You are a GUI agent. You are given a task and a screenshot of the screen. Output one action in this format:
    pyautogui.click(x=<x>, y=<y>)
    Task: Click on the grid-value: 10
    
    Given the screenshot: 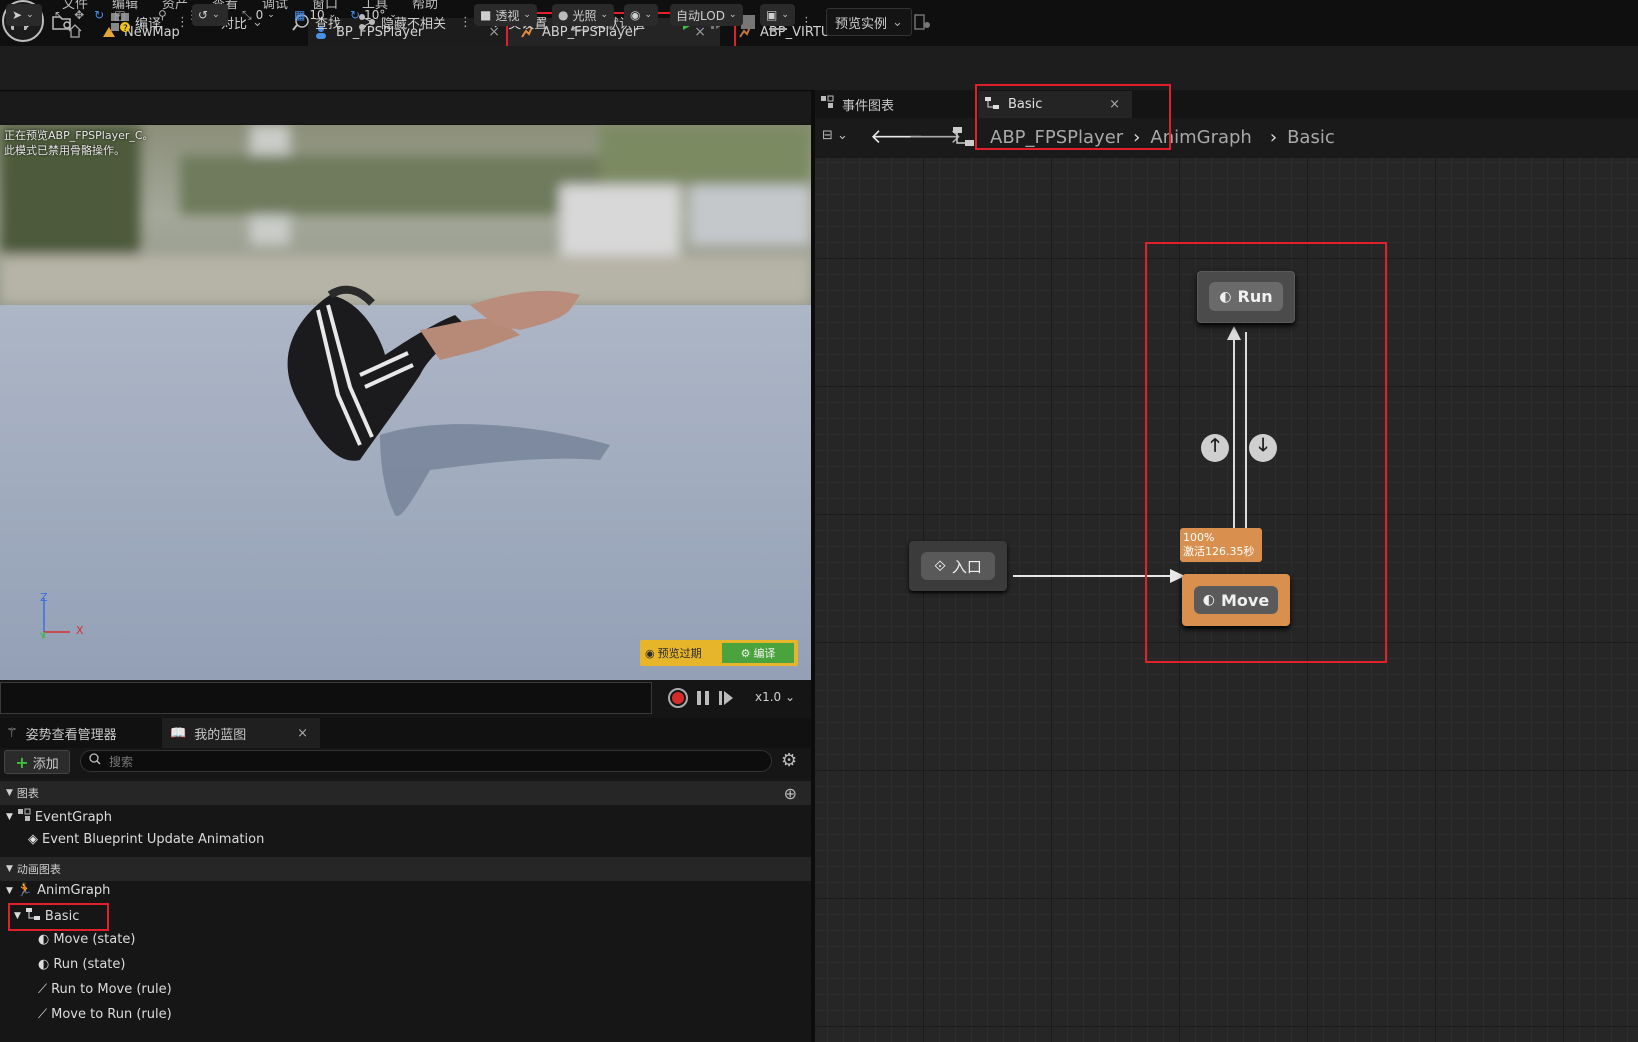 What is the action you would take?
    pyautogui.click(x=317, y=15)
    